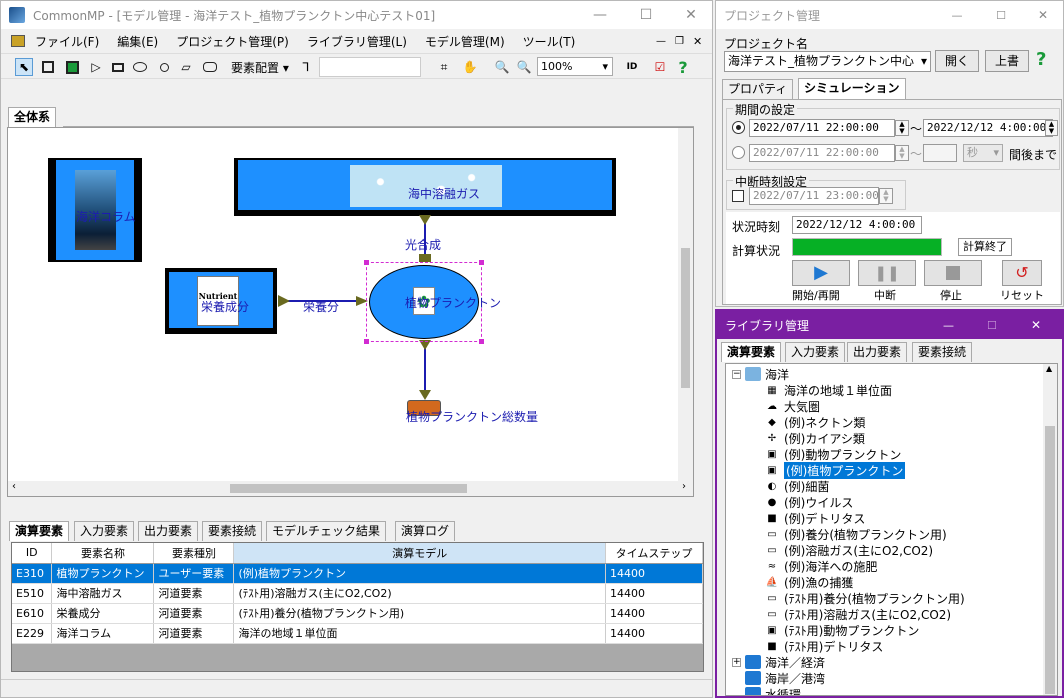 The image size is (1064, 698). What do you see at coordinates (902, 128) in the screenshot?
I see `start-spinner: ▲ ▼` at bounding box center [902, 128].